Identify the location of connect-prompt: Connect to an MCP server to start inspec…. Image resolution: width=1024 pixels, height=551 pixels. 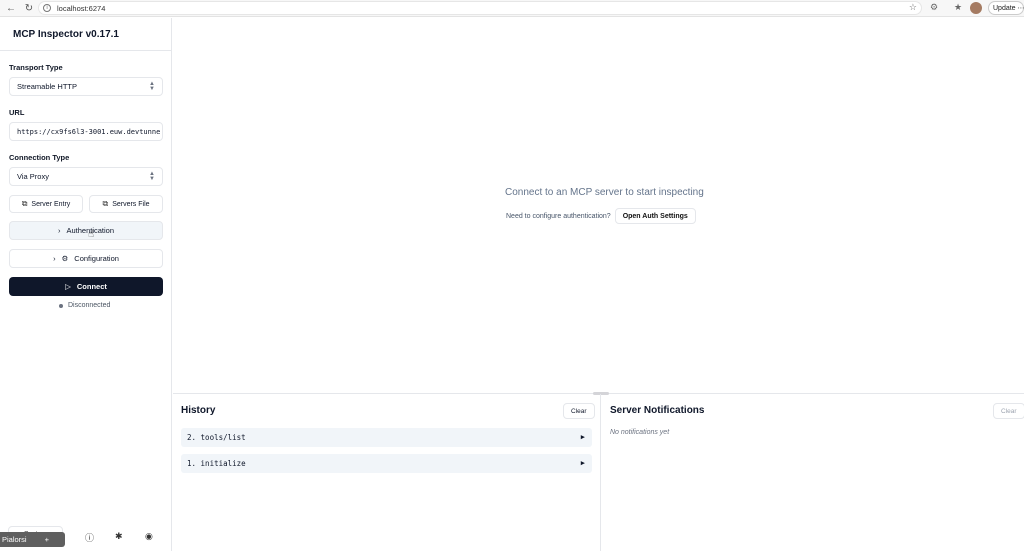
(604, 192).